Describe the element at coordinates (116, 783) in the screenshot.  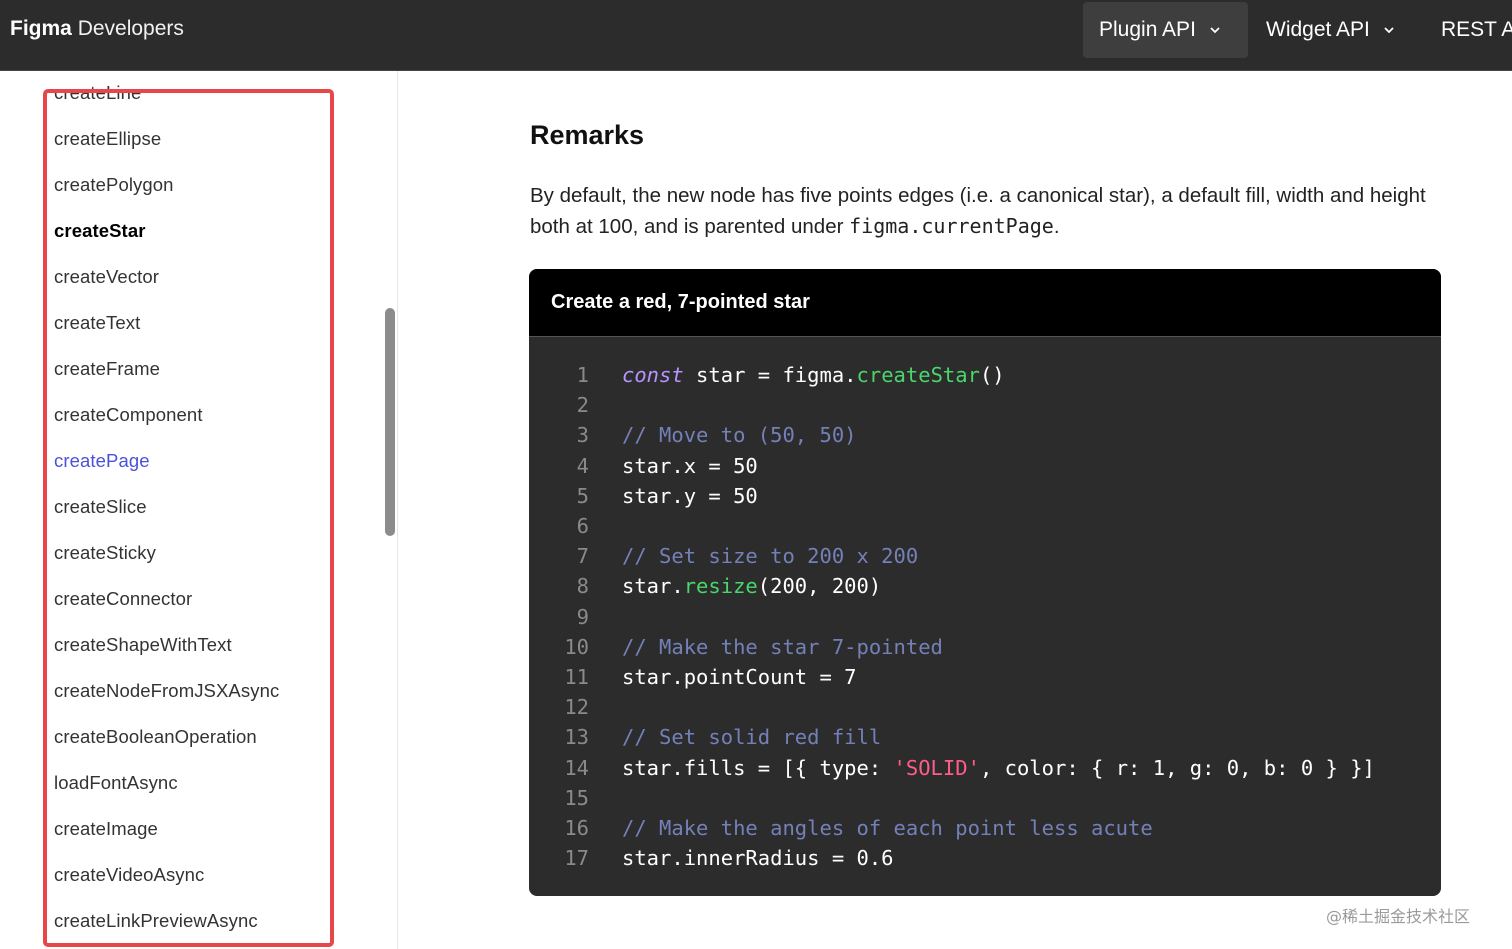
I see `sidebar-item-load-font-async: loadFontAsync` at that location.